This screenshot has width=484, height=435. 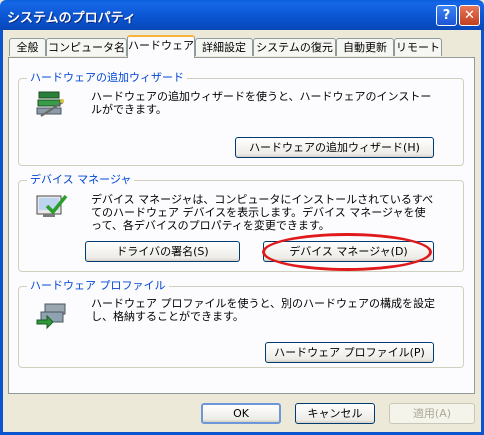 What do you see at coordinates (349, 352) in the screenshot?
I see `hardware-profiles-button: ハードウェア プロファイル(P)` at bounding box center [349, 352].